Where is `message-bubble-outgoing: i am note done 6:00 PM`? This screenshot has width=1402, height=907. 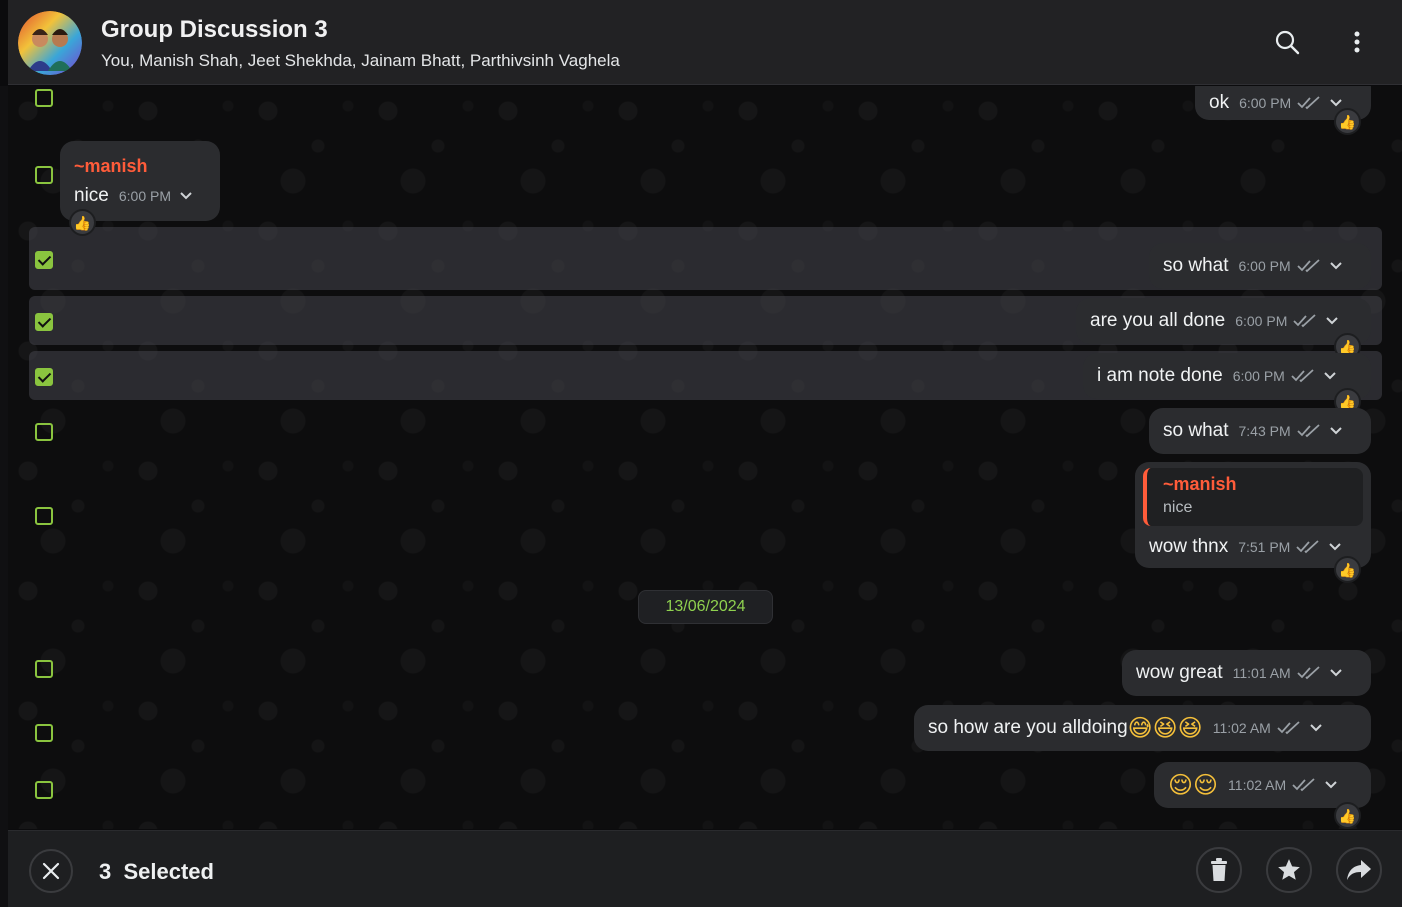 message-bubble-outgoing: i am note done 6:00 PM is located at coordinates (1227, 376).